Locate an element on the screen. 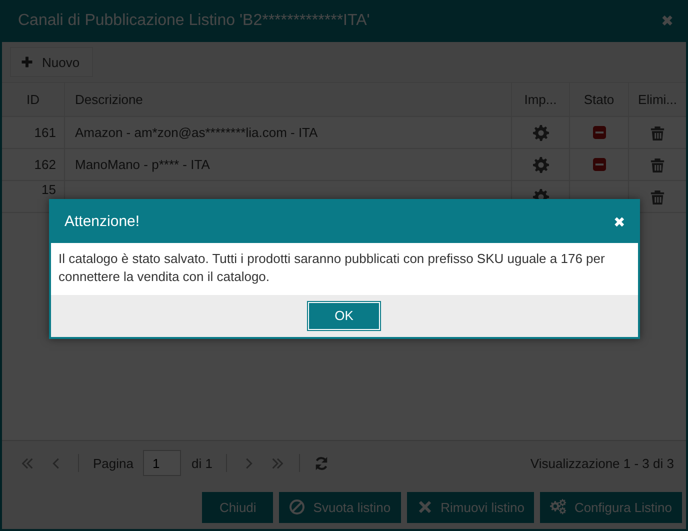 This screenshot has height=531, width=688. alert-title: Attenzione! is located at coordinates (102, 221).